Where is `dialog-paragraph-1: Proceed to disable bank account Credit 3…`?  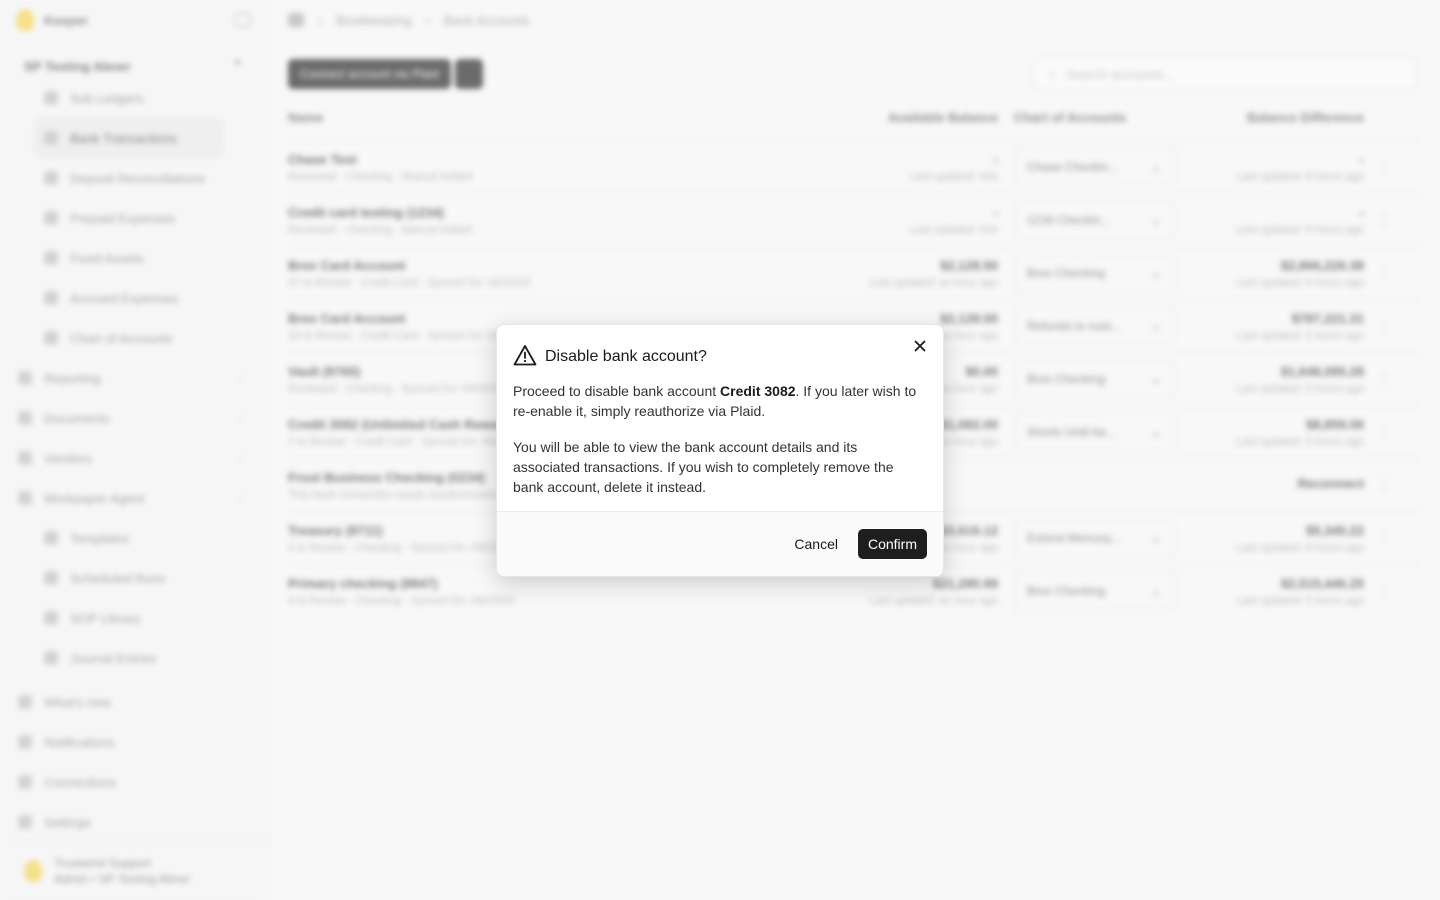 dialog-paragraph-1: Proceed to disable bank account Credit 3… is located at coordinates (720, 401).